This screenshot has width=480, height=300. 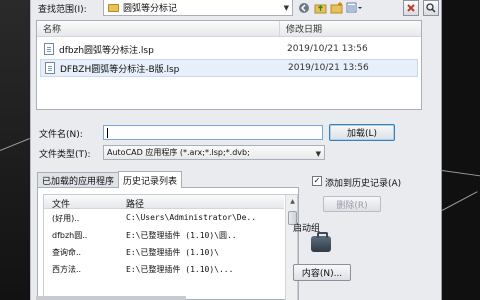 I want to click on history-file: 查询命.., so click(x=67, y=252).